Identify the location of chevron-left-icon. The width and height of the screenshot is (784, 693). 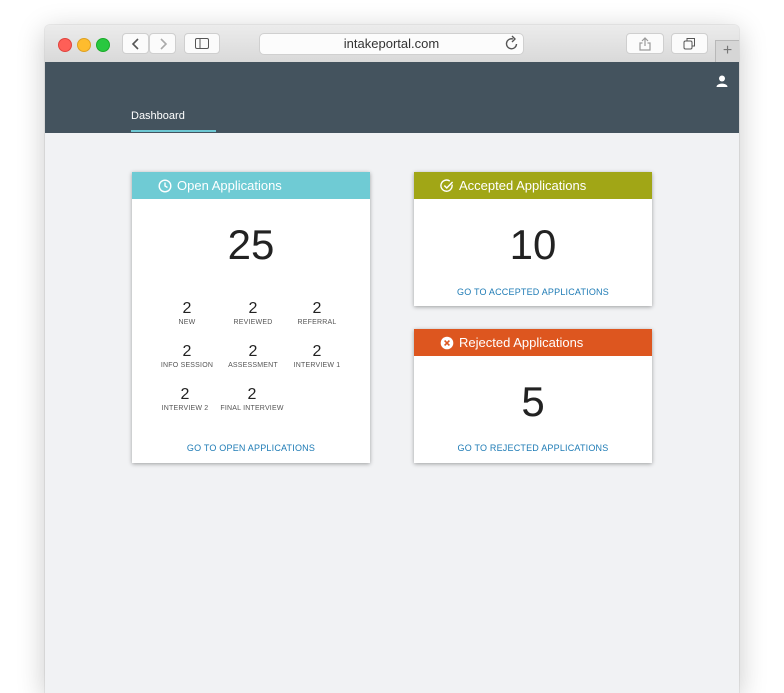
(135, 43).